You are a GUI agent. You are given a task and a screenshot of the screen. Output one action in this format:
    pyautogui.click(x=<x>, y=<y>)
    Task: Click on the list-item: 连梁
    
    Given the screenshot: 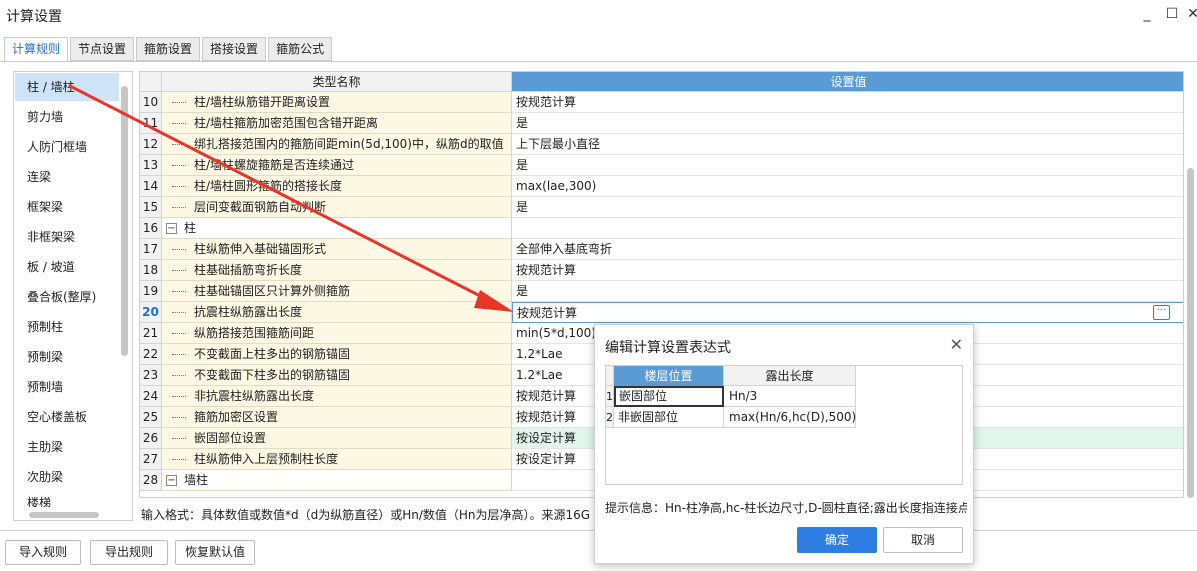 What is the action you would take?
    pyautogui.click(x=67, y=177)
    